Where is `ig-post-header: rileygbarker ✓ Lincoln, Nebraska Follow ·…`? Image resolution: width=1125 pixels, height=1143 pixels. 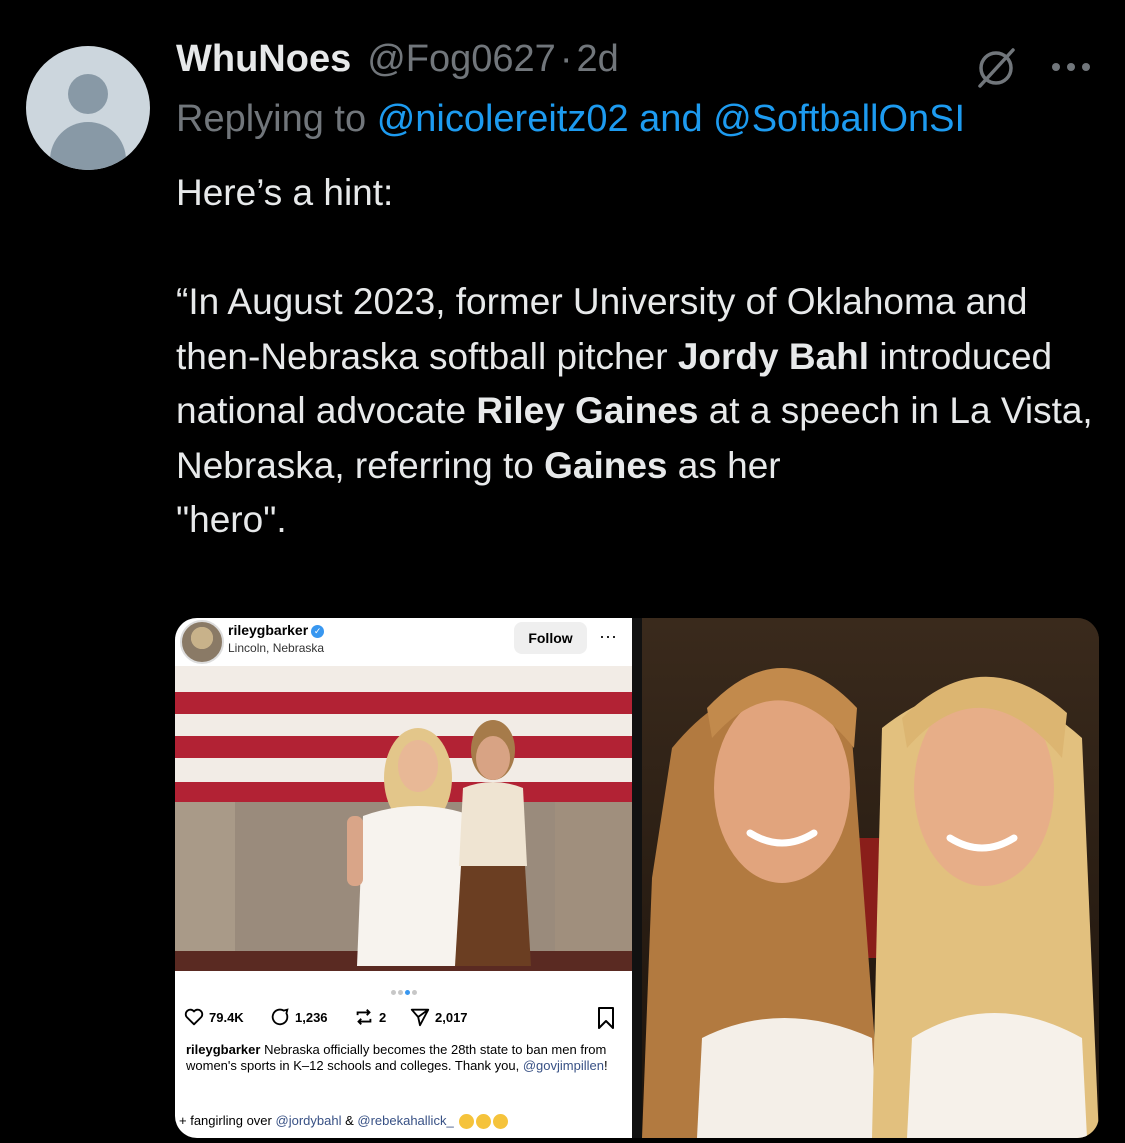
ig-post-header: rileygbarker ✓ Lincoln, Nebraska Follow ·… is located at coordinates (403, 642).